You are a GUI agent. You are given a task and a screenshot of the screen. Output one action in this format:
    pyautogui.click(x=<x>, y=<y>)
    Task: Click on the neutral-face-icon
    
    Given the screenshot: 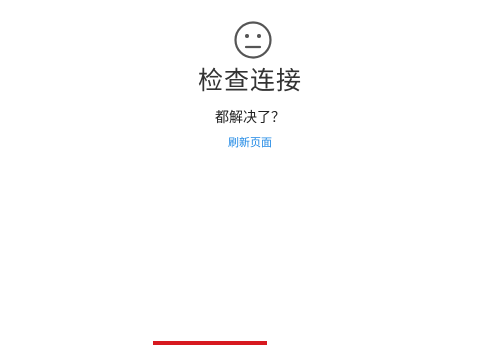 What is the action you would take?
    pyautogui.click(x=253, y=40)
    